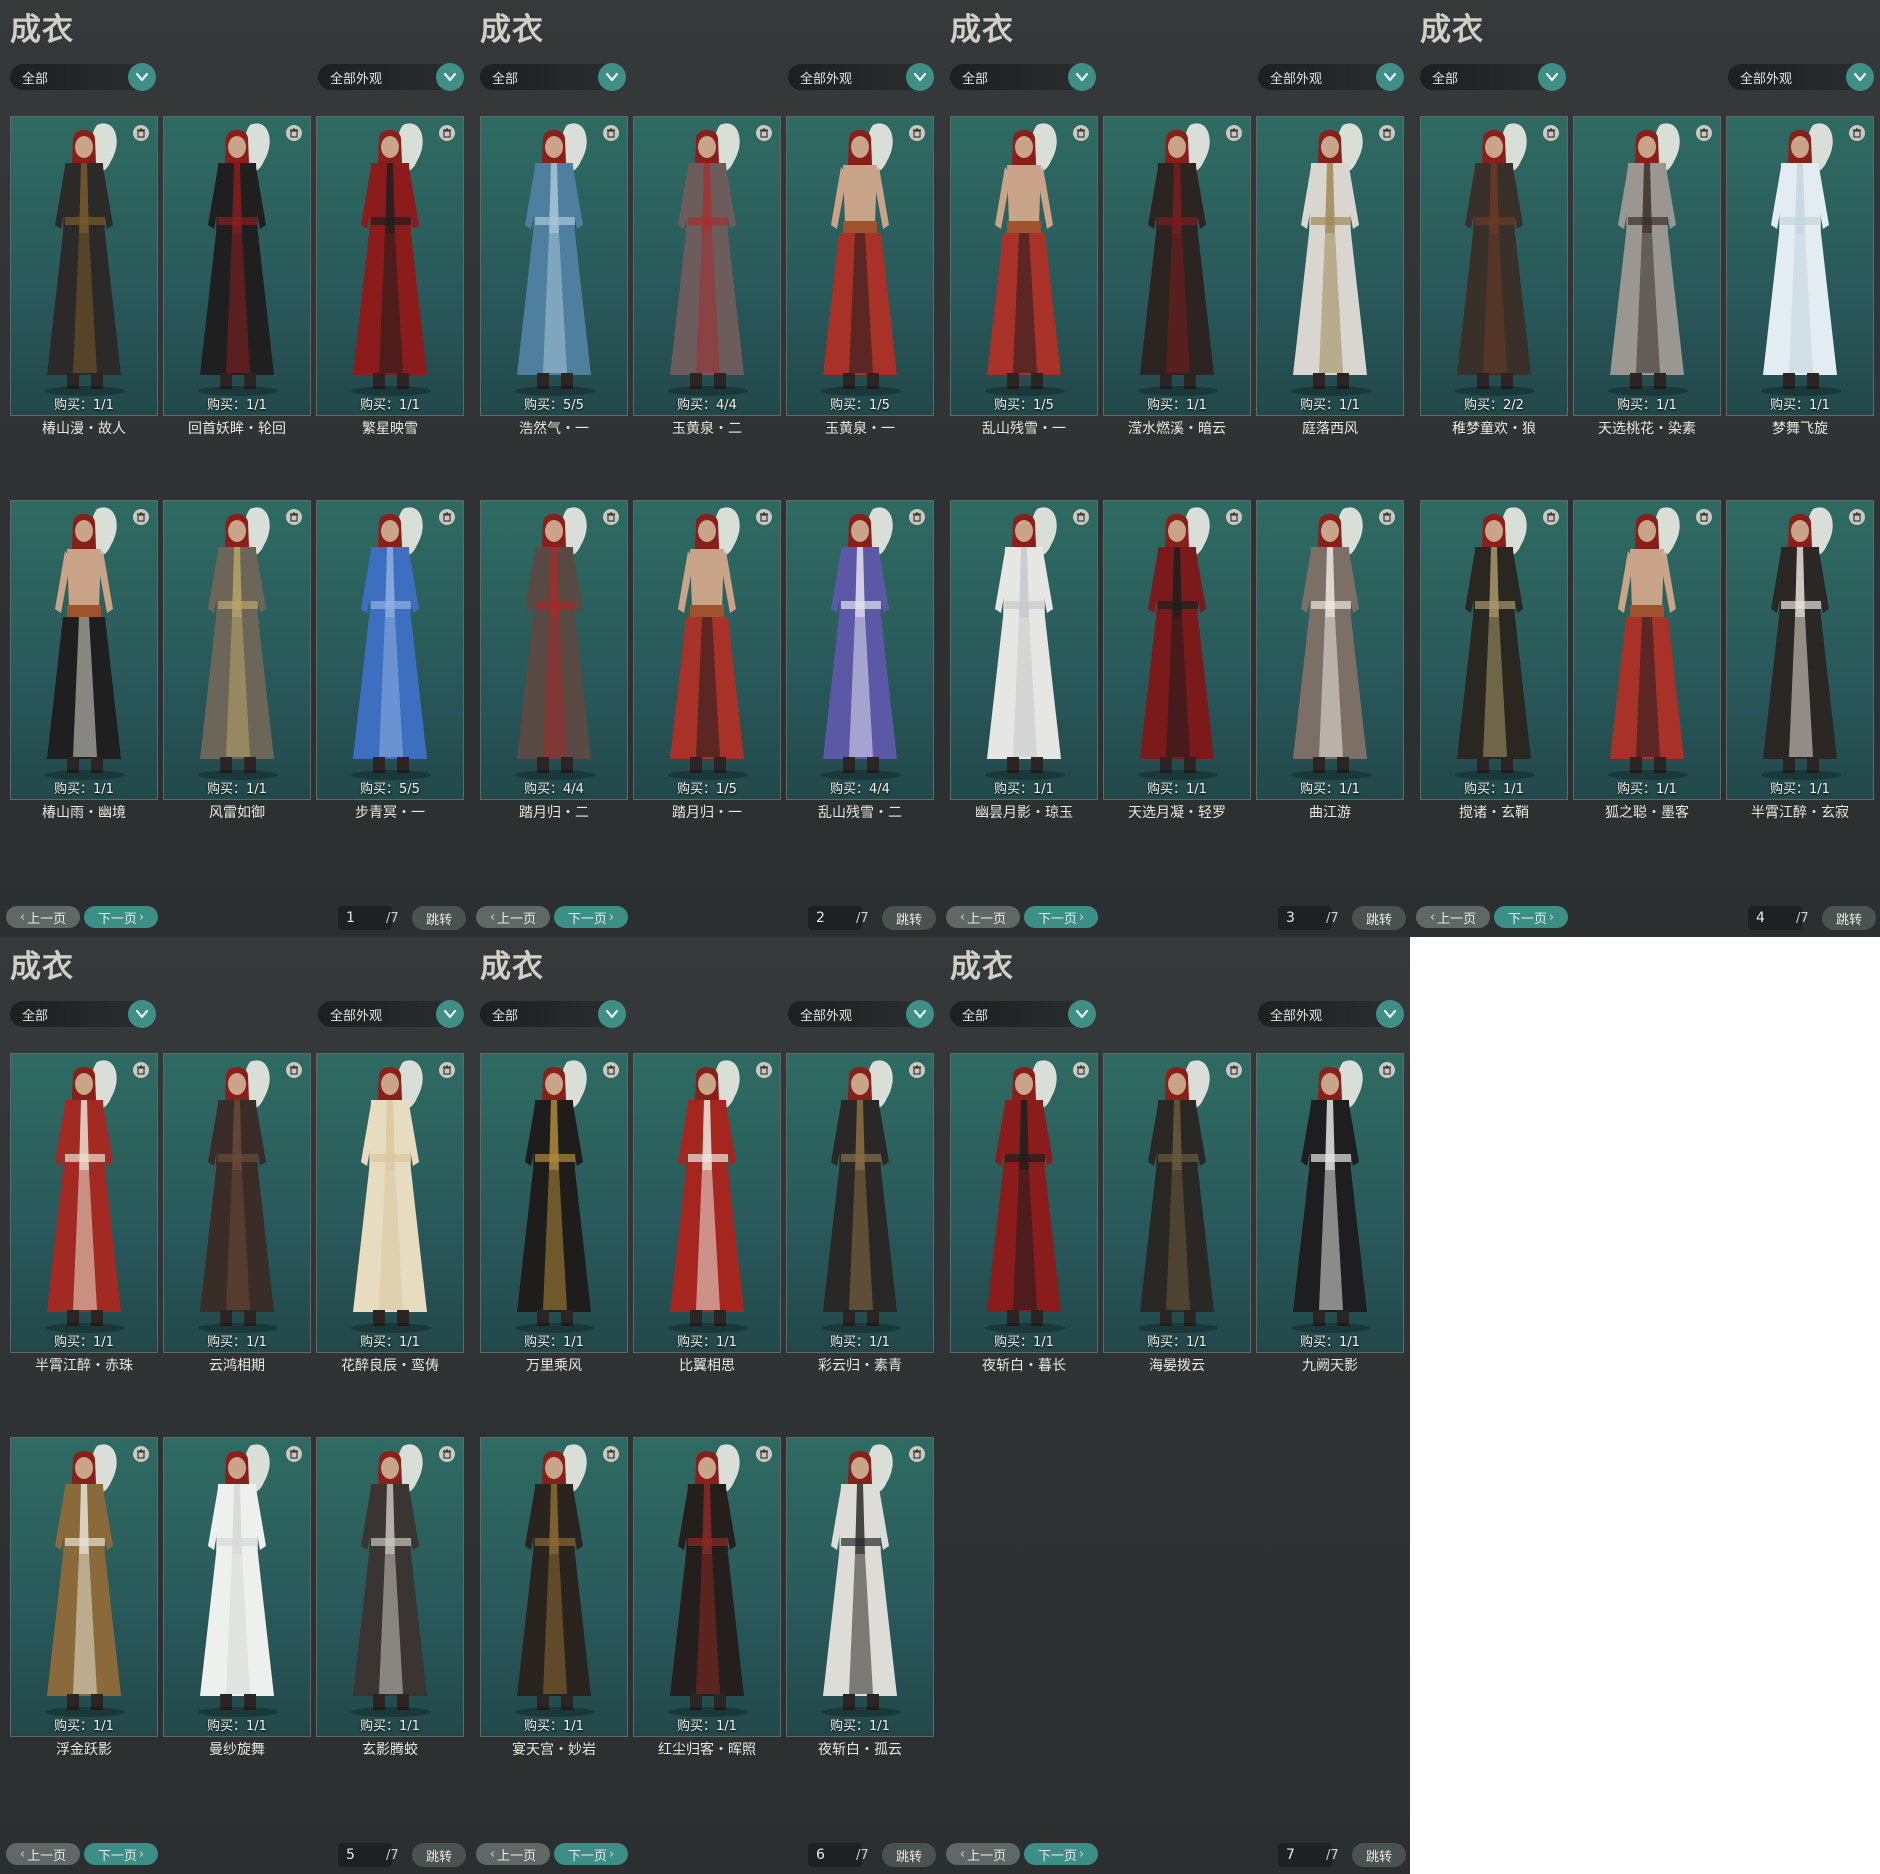 This screenshot has width=1880, height=1874. Describe the element at coordinates (835, 1855) in the screenshot. I see `page-number-input: 6` at that location.